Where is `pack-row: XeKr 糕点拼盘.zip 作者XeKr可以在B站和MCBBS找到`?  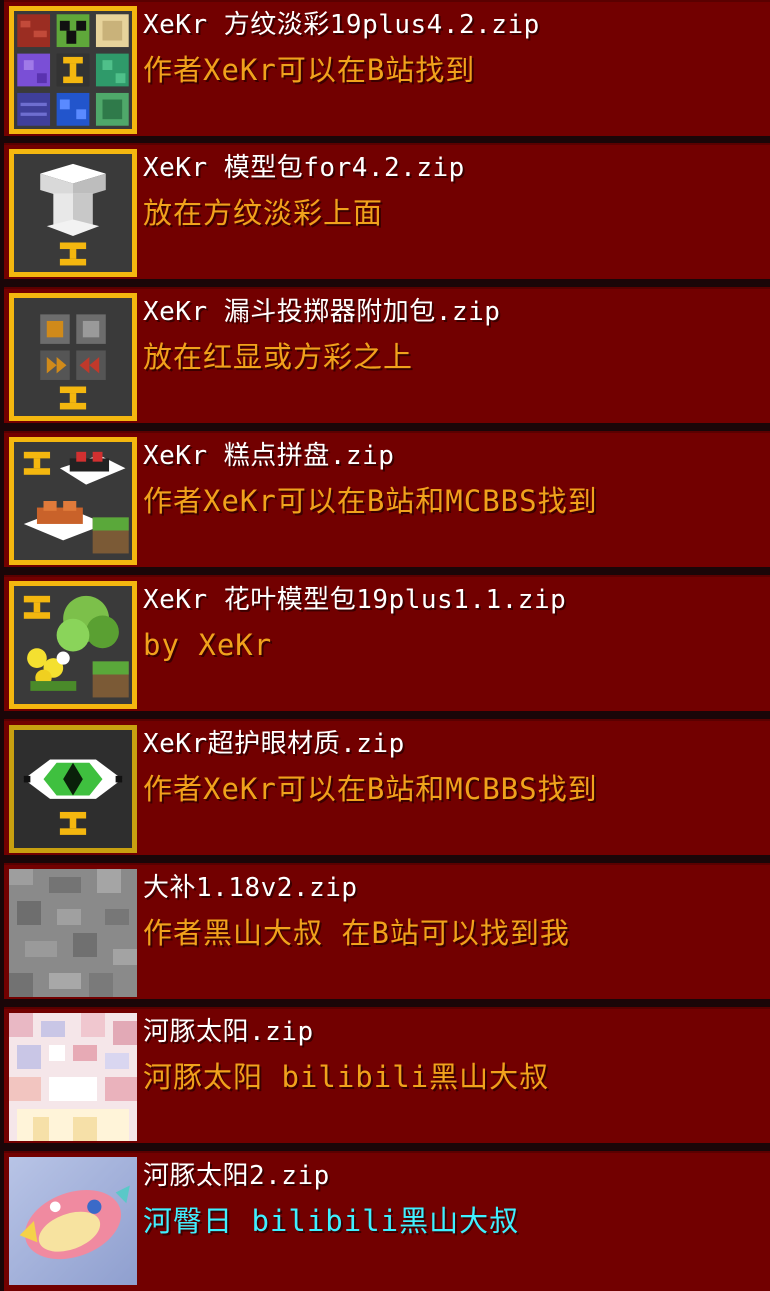
pack-row: XeKr 糕点拼盘.zip 作者XeKr可以在B站和MCBBS找到 is located at coordinates (387, 499).